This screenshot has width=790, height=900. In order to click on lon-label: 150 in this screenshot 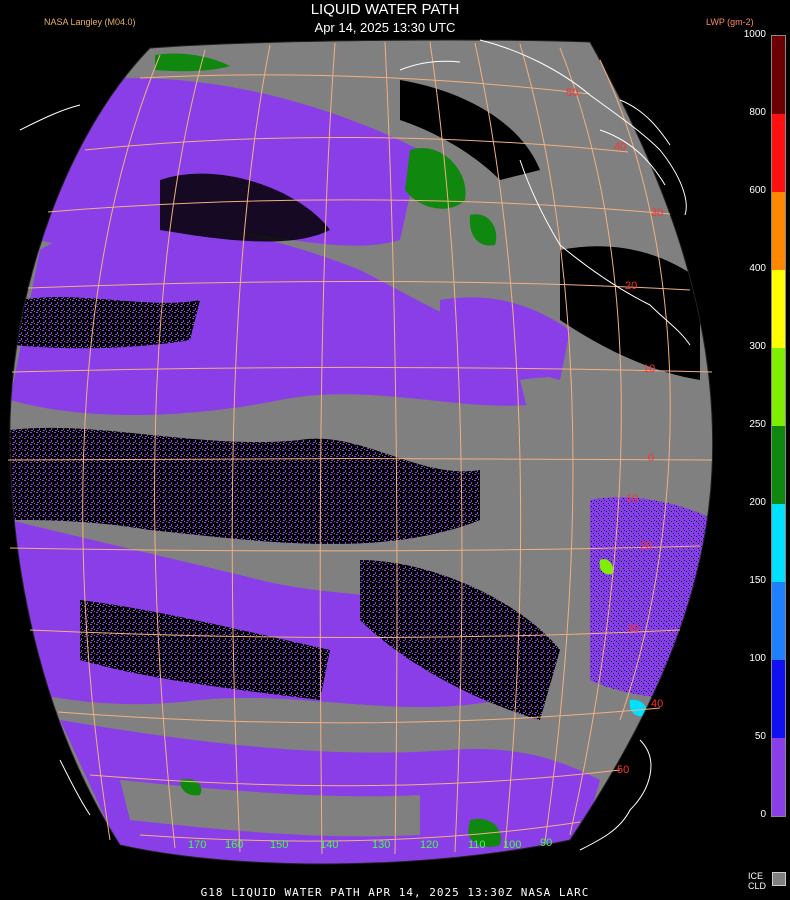, I will do `click(279, 845)`.